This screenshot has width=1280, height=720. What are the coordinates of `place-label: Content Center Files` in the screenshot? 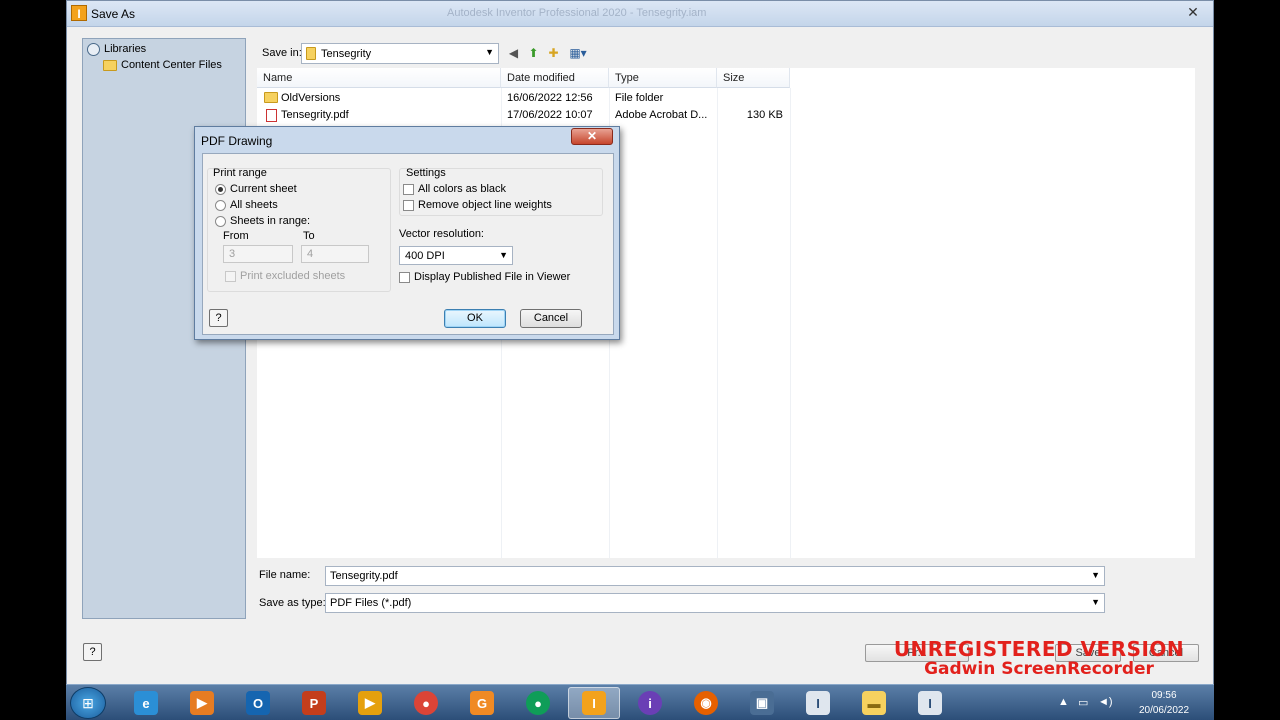 It's located at (171, 65).